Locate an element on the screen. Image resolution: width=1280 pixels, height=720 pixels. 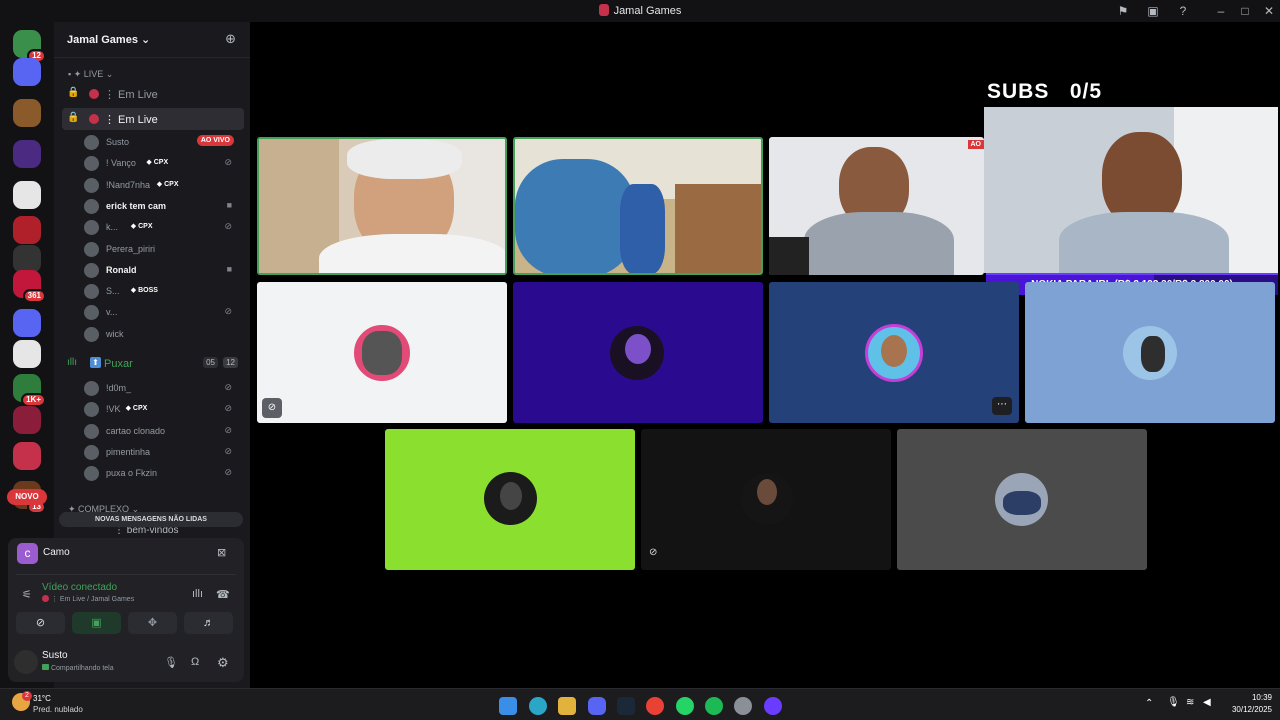
server-icon-server-11: 1K+ is located at coordinates (29, 390).